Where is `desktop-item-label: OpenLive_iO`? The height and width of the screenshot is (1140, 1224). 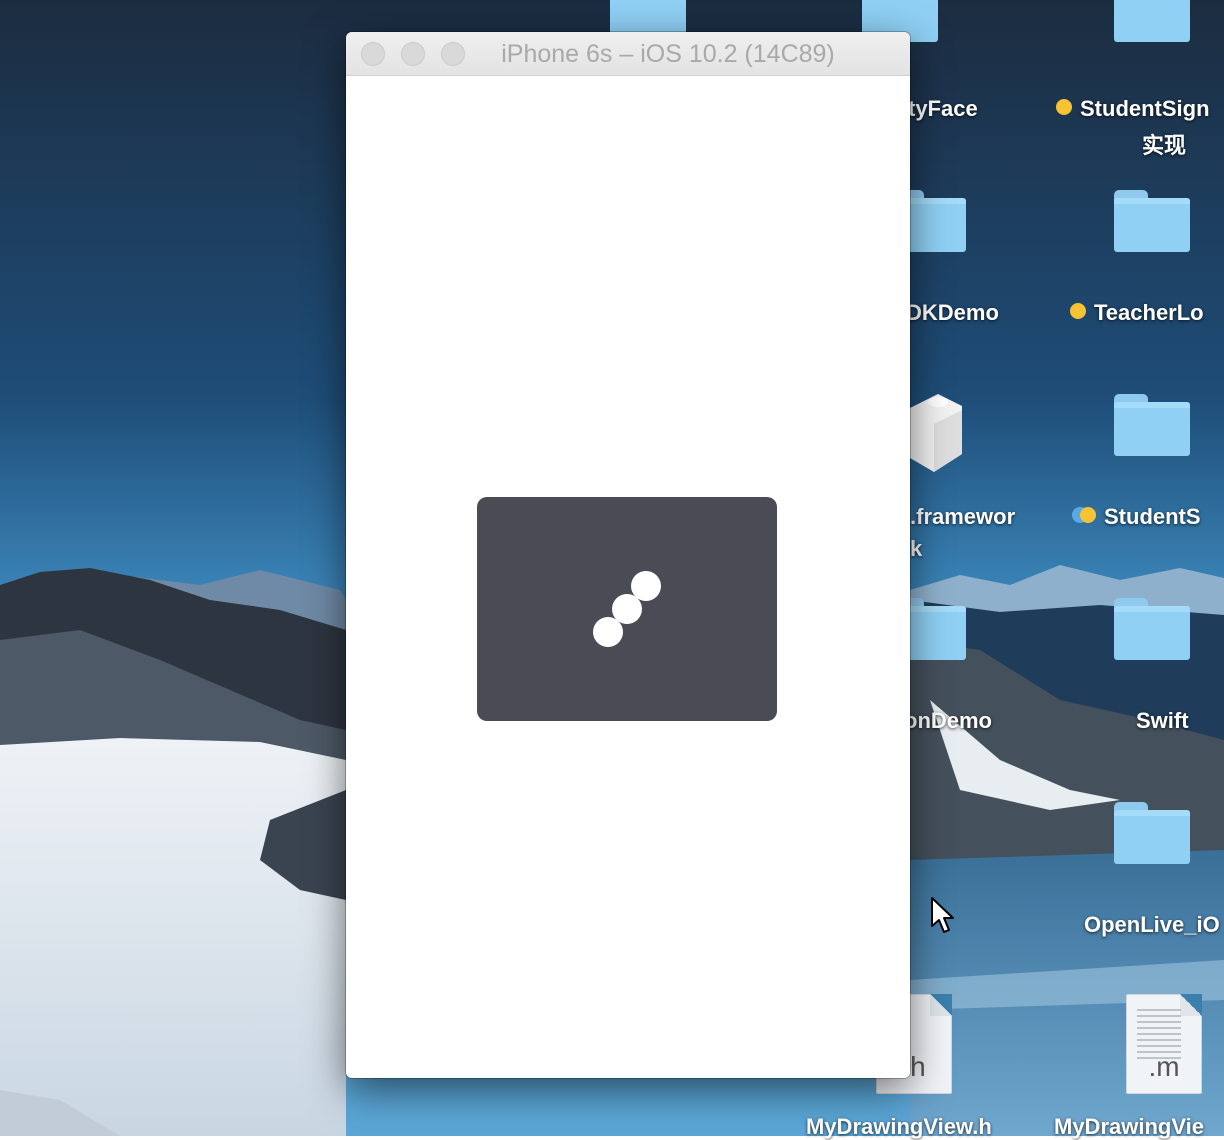
desktop-item-label: OpenLive_iO is located at coordinates (1152, 924).